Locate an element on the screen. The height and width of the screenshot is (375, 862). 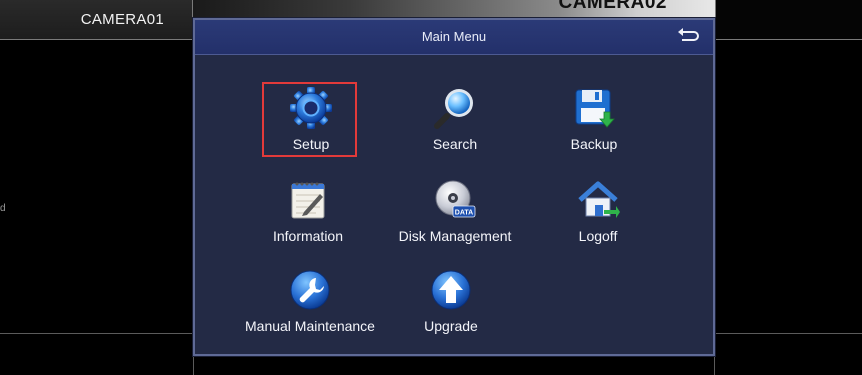
camera-tile-1: CAMERA01 is located at coordinates (96, 20).